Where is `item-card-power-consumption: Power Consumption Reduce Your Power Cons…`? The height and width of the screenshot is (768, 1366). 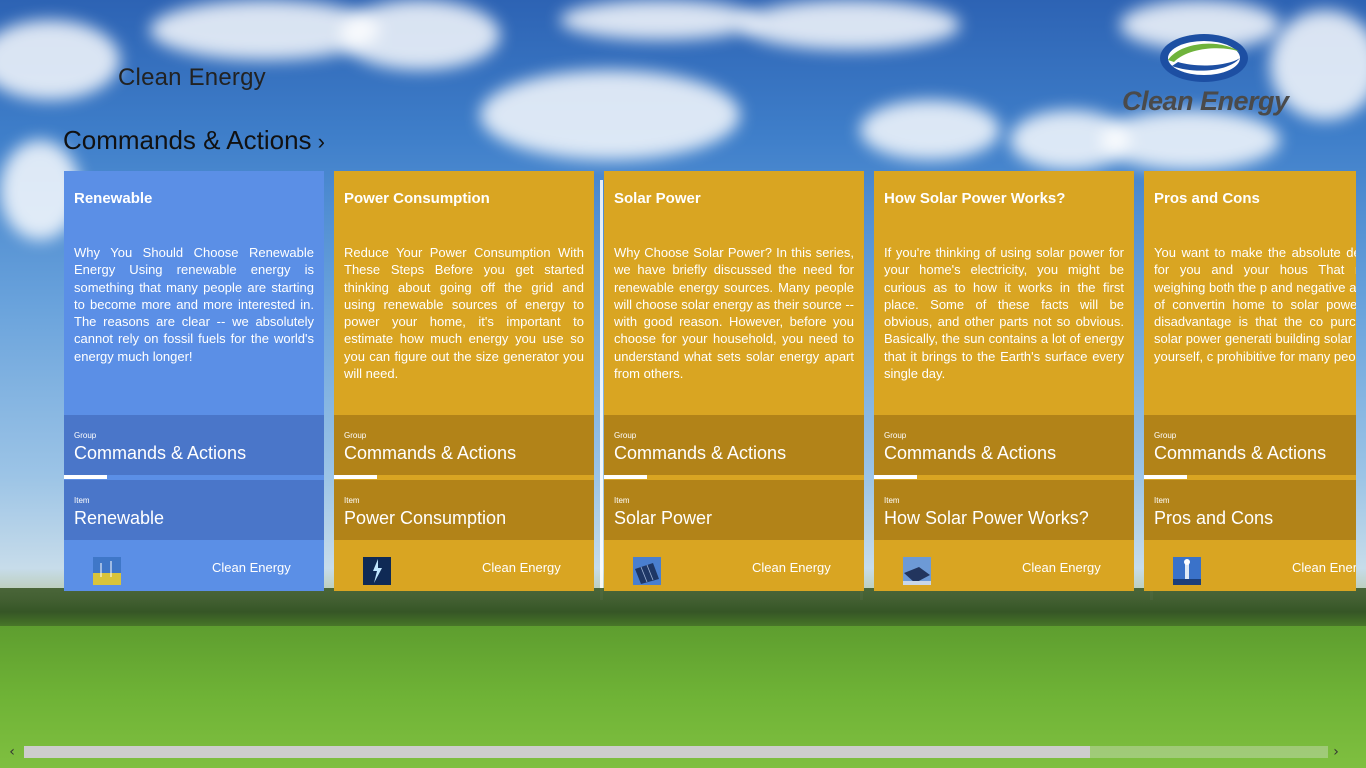 item-card-power-consumption: Power Consumption Reduce Your Power Cons… is located at coordinates (464, 381).